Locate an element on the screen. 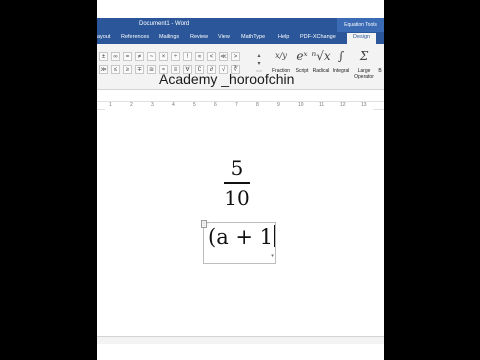  tab-mailings: Mailings is located at coordinates (169, 37).